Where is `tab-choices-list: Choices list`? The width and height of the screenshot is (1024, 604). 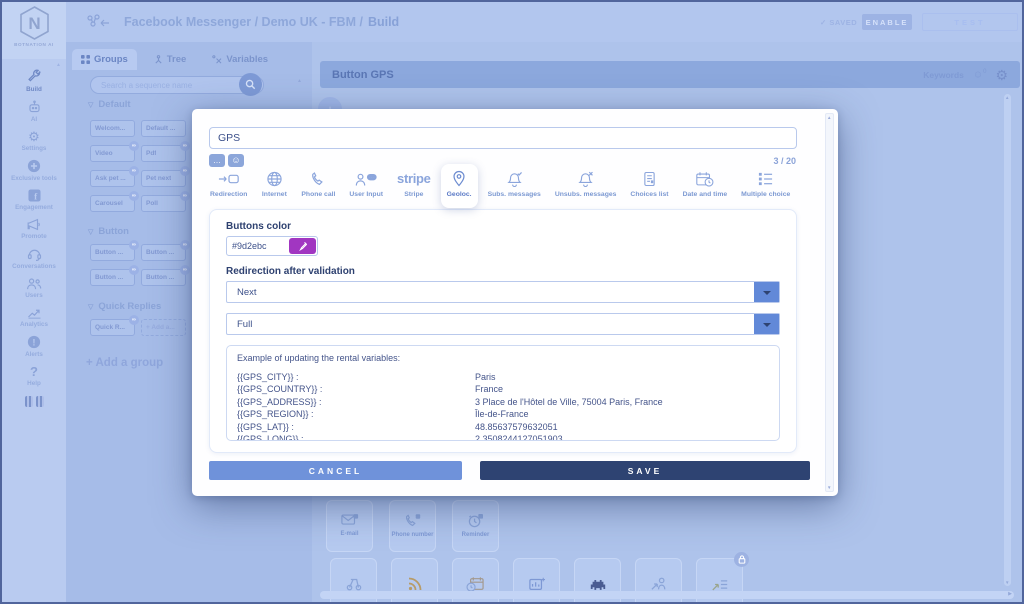
tab-choices-list: Choices list is located at coordinates (649, 184).